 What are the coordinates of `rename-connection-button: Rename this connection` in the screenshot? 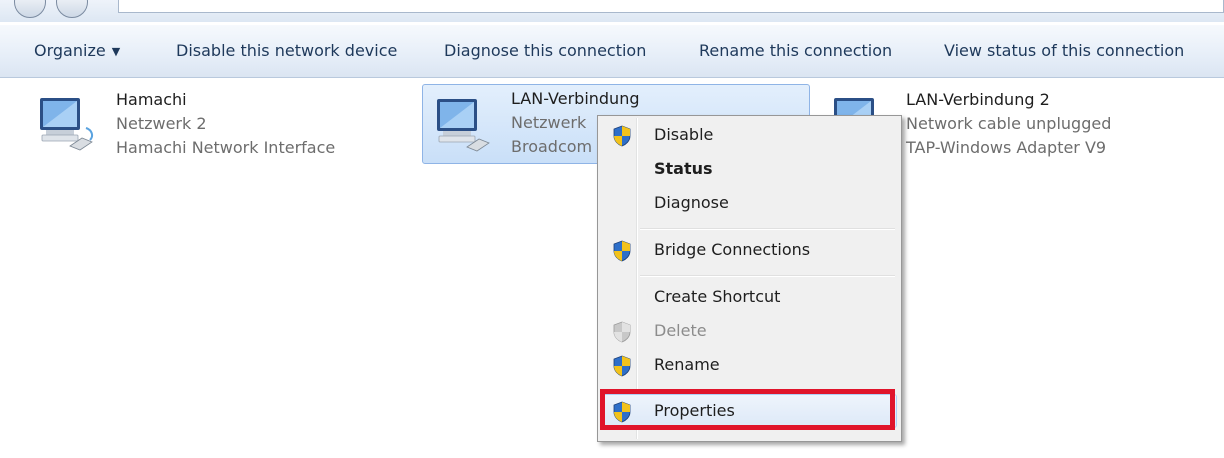 It's located at (795, 51).